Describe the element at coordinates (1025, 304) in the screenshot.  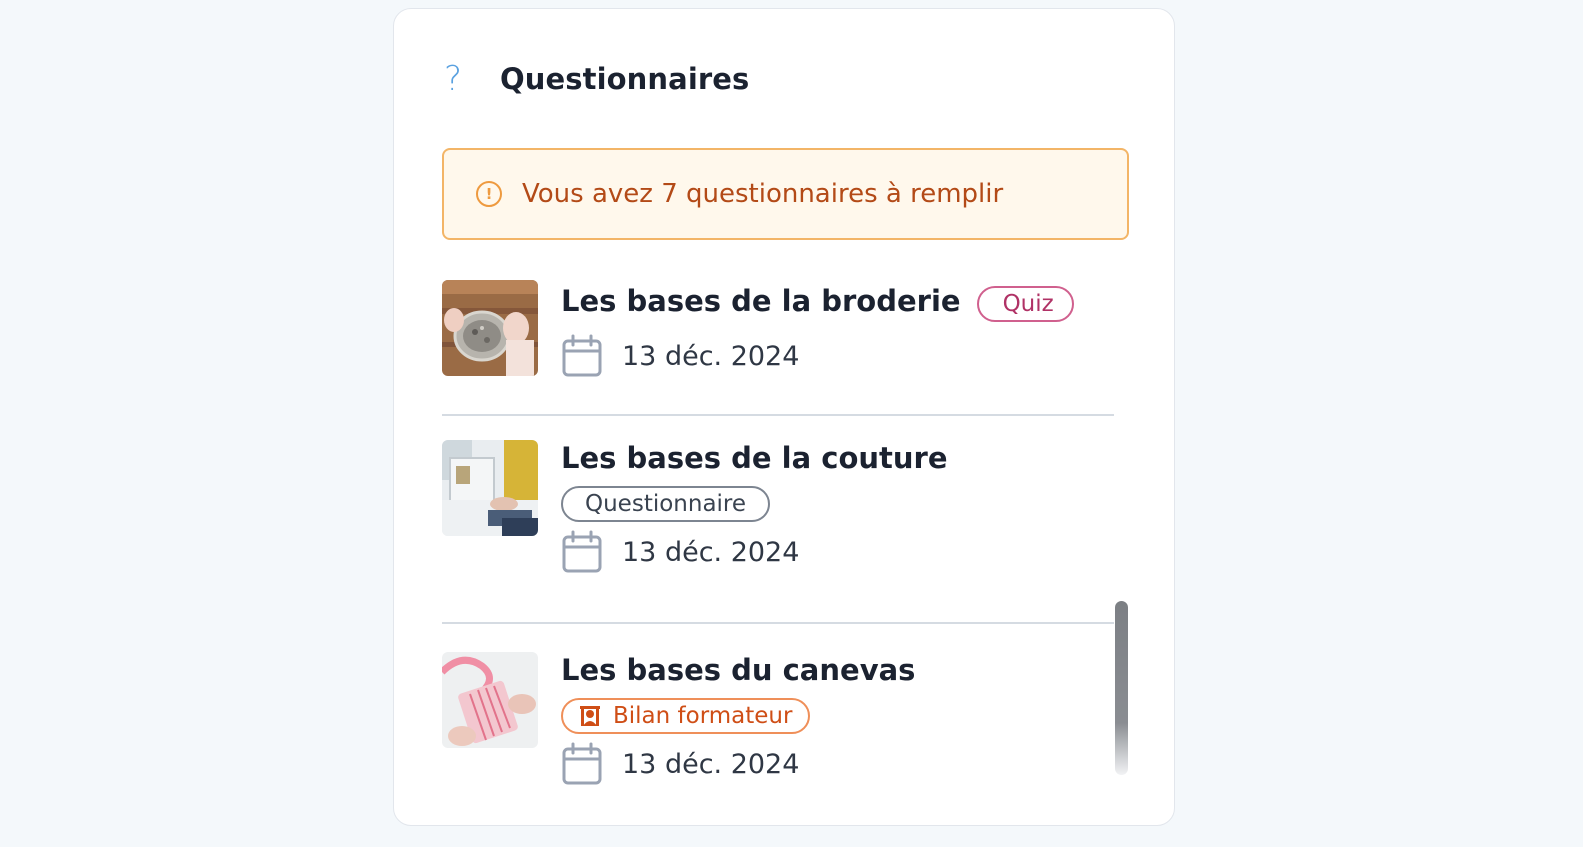
I see `quiz-badge: Quiz` at that location.